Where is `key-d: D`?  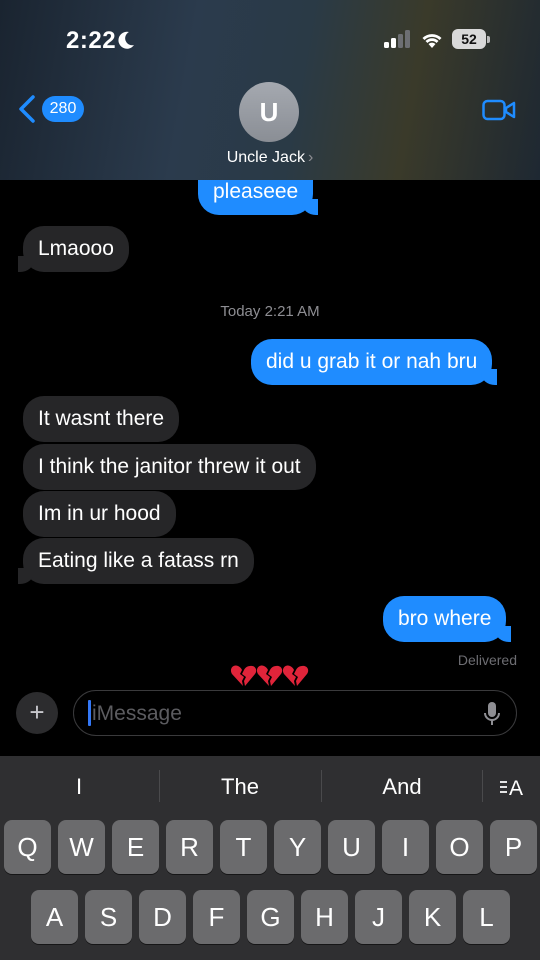
key-d: D is located at coordinates (162, 917).